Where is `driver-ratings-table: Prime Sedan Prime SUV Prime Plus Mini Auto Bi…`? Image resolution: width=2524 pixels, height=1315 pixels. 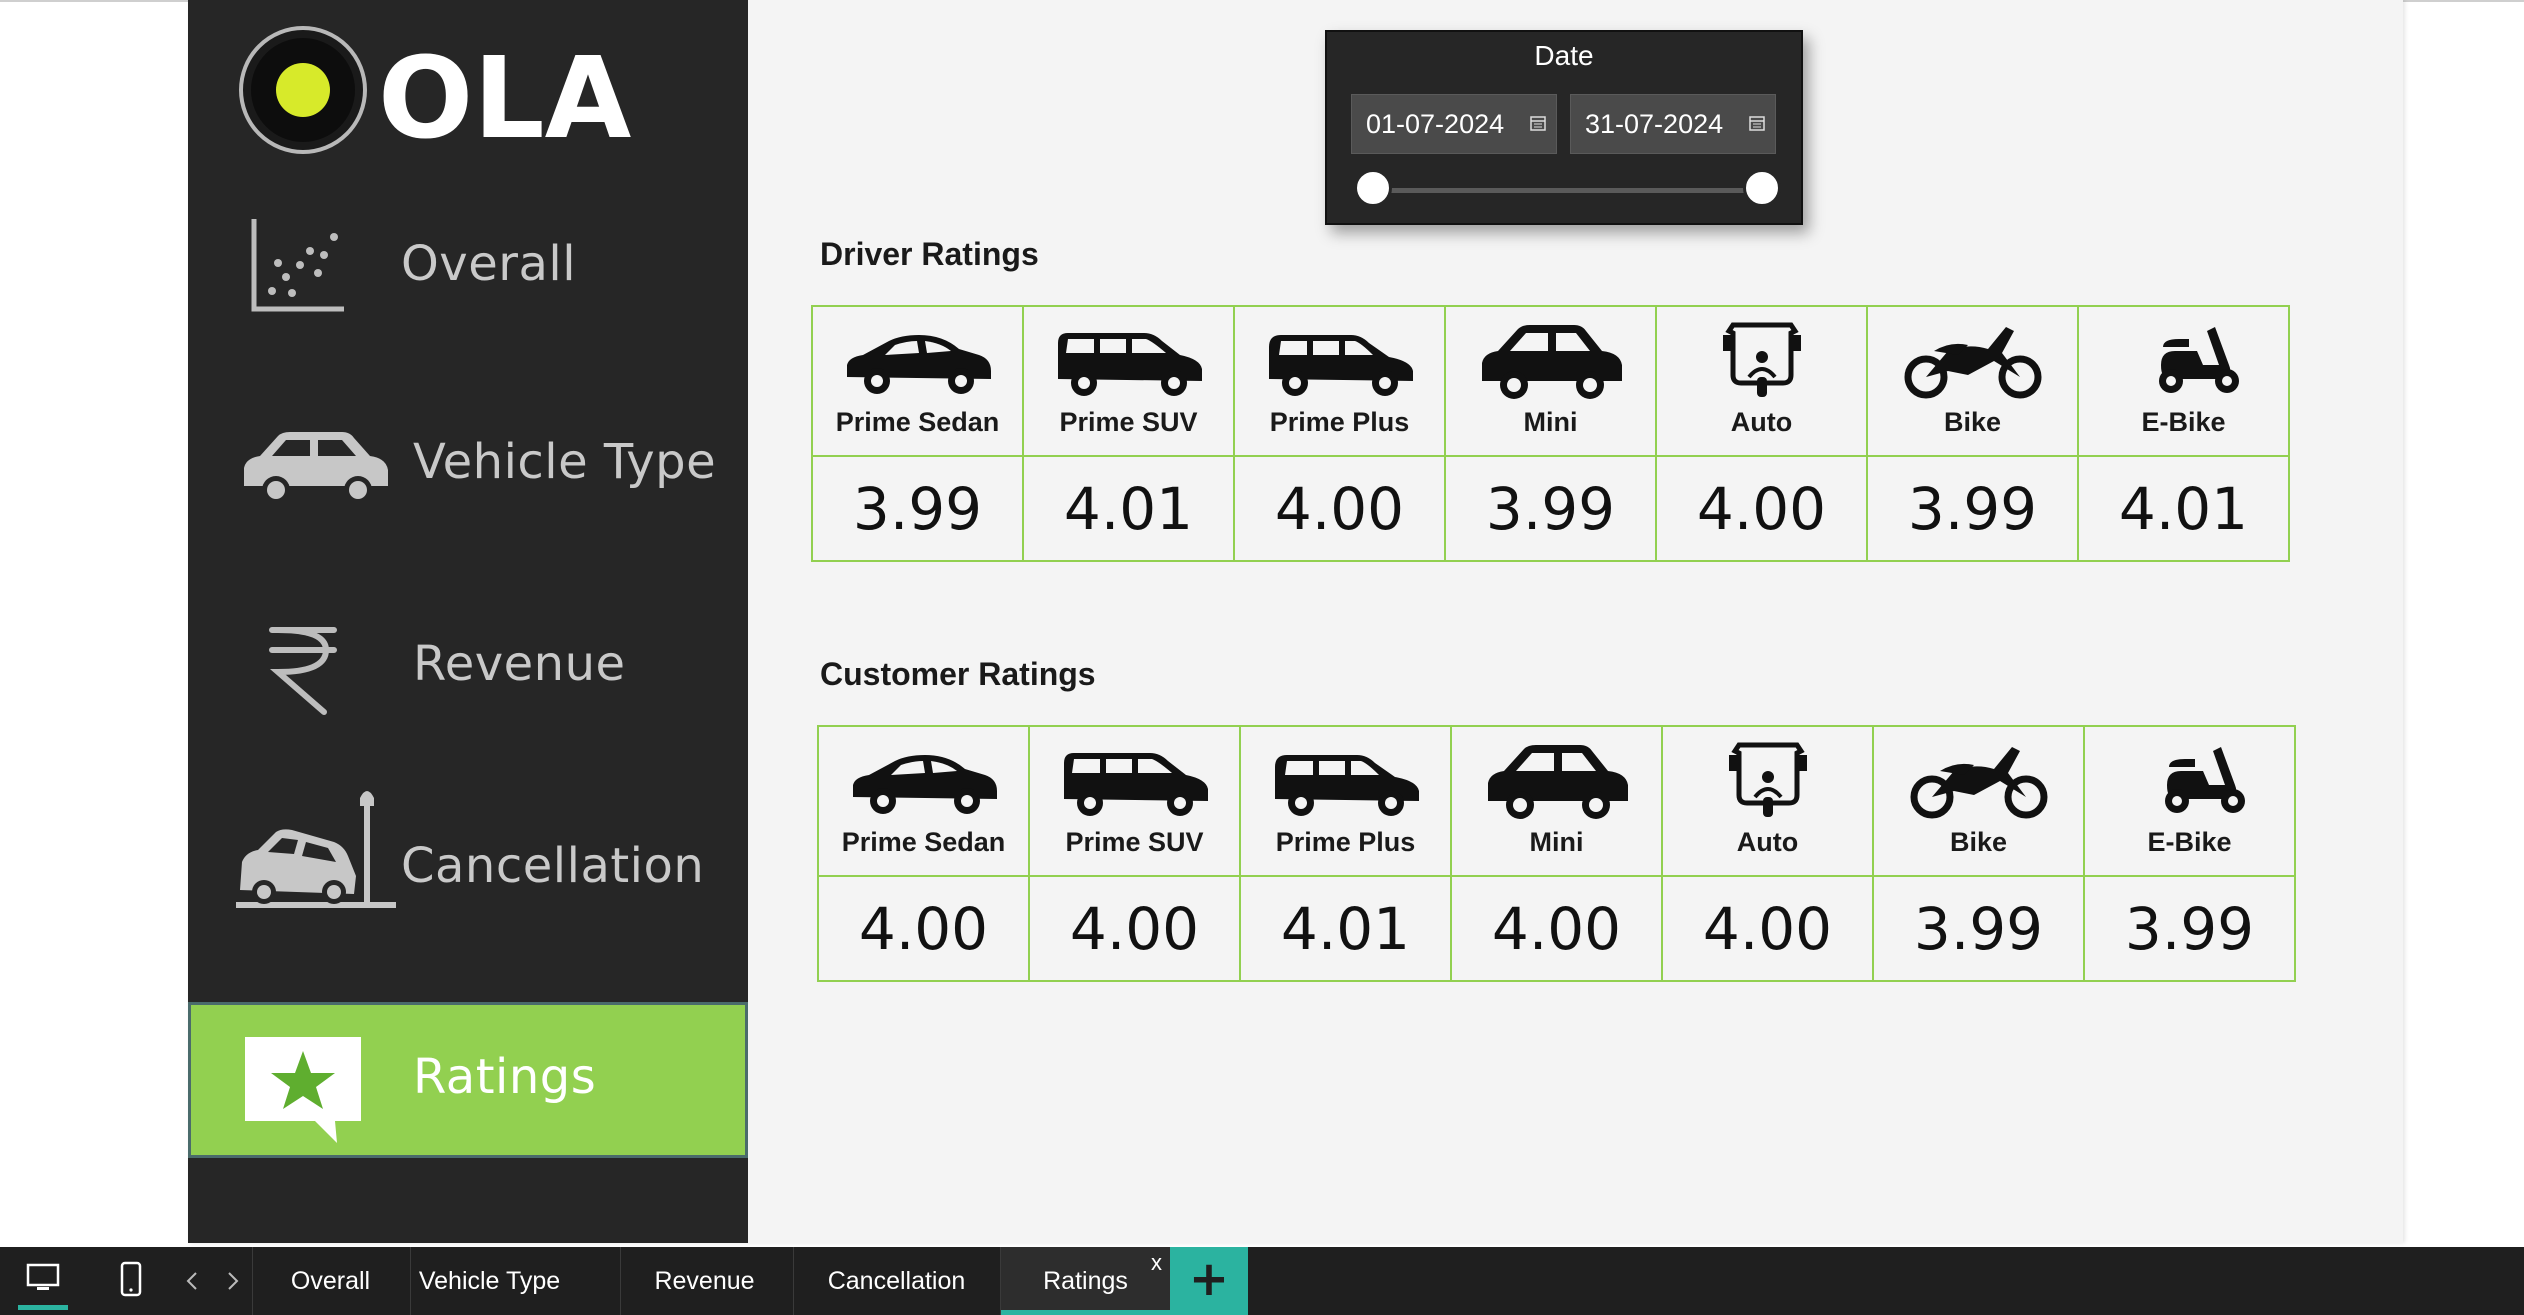 driver-ratings-table: Prime Sedan Prime SUV Prime Plus Mini Auto Bi… is located at coordinates (1550, 433).